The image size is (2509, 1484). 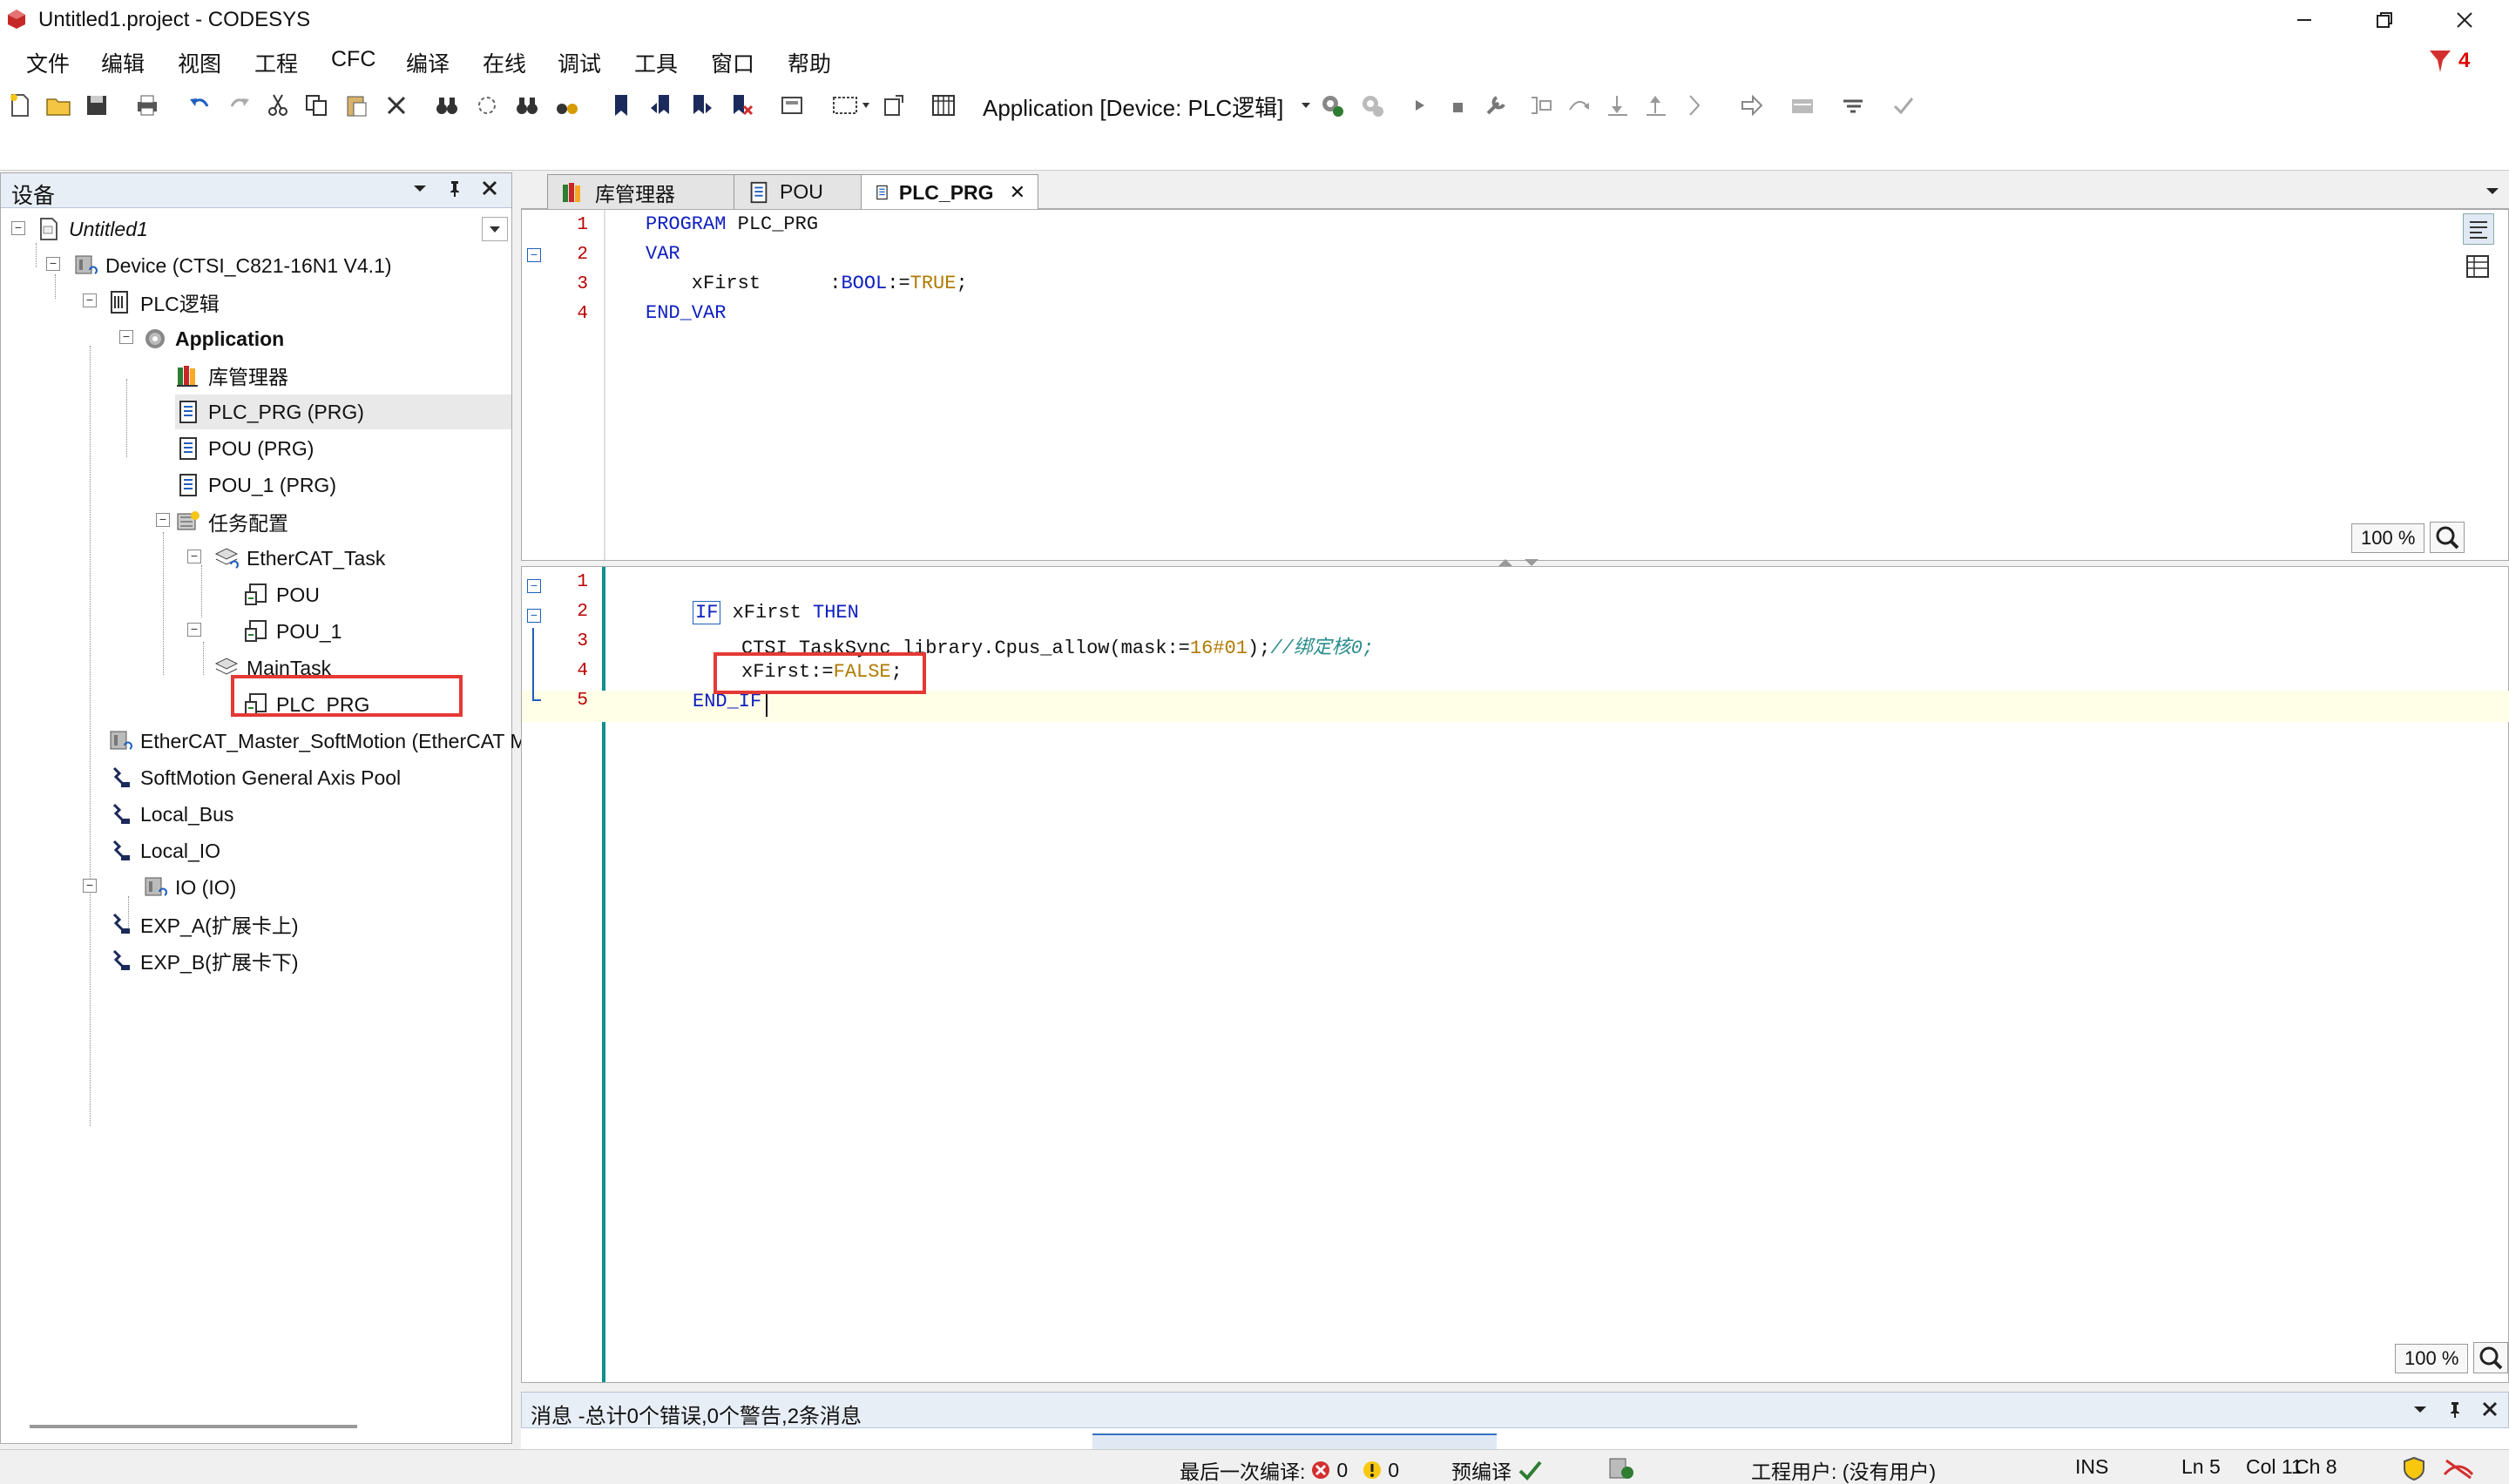 What do you see at coordinates (534, 616) in the screenshot?
I see `fold-if-block: −` at bounding box center [534, 616].